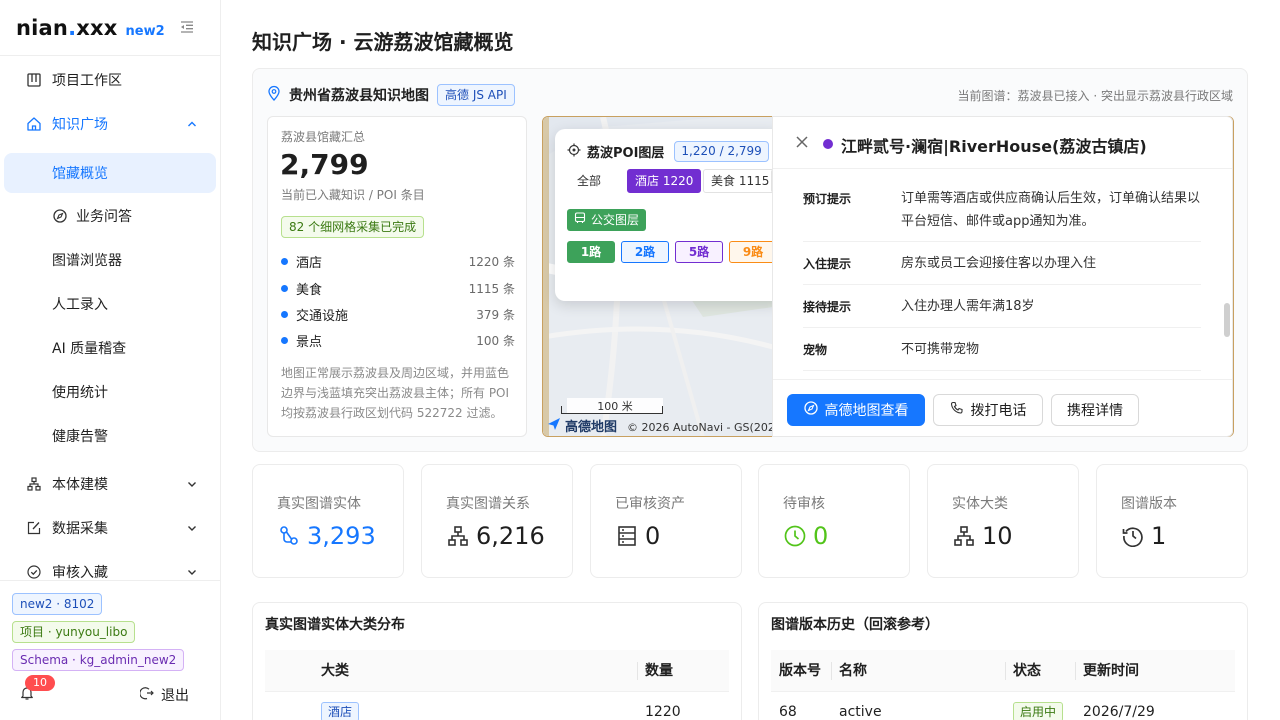 The height and width of the screenshot is (720, 1280). What do you see at coordinates (398, 340) in the screenshot?
I see `category-row: 景点 100 条` at bounding box center [398, 340].